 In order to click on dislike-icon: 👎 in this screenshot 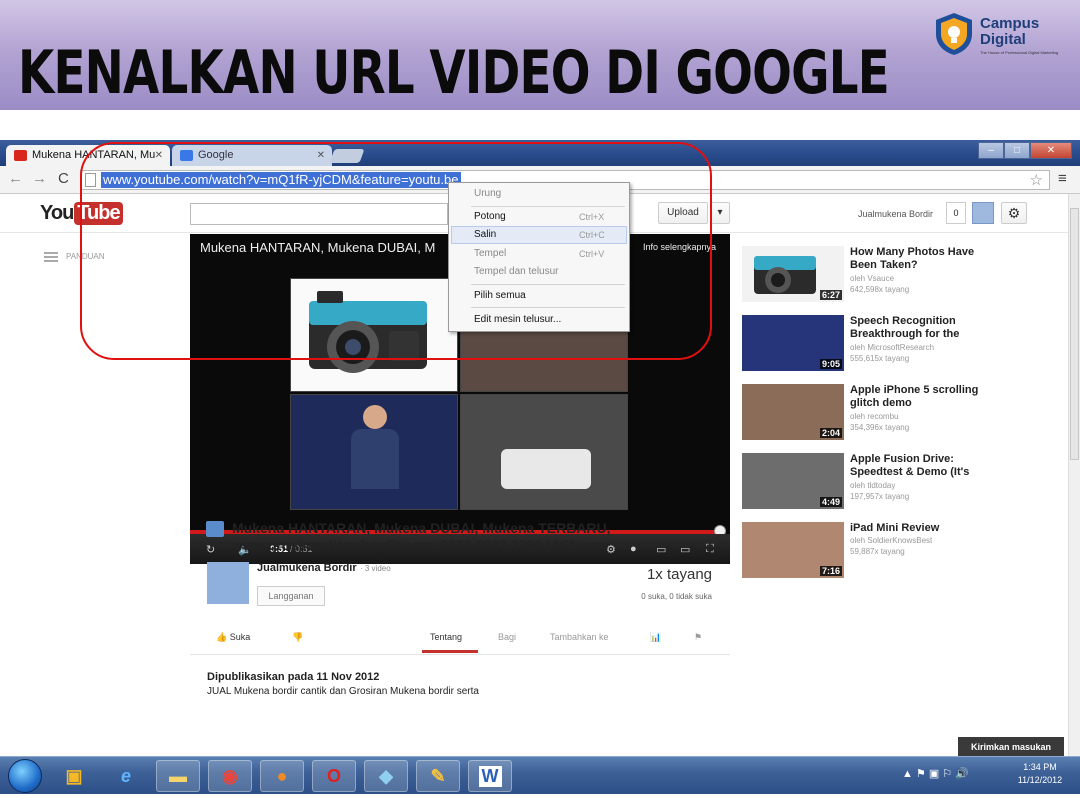, I will do `click(297, 637)`.